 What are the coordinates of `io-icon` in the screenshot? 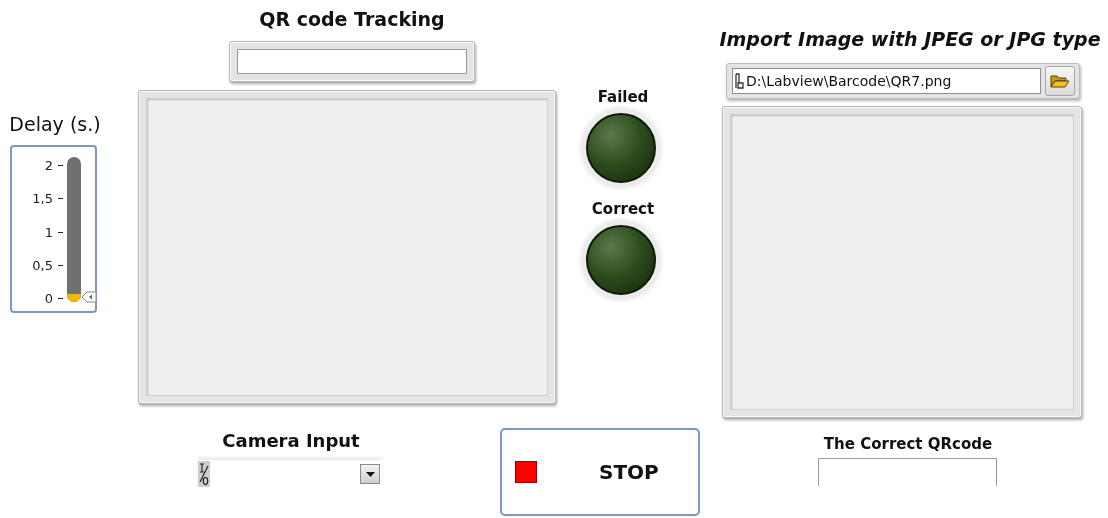 It's located at (204, 474).